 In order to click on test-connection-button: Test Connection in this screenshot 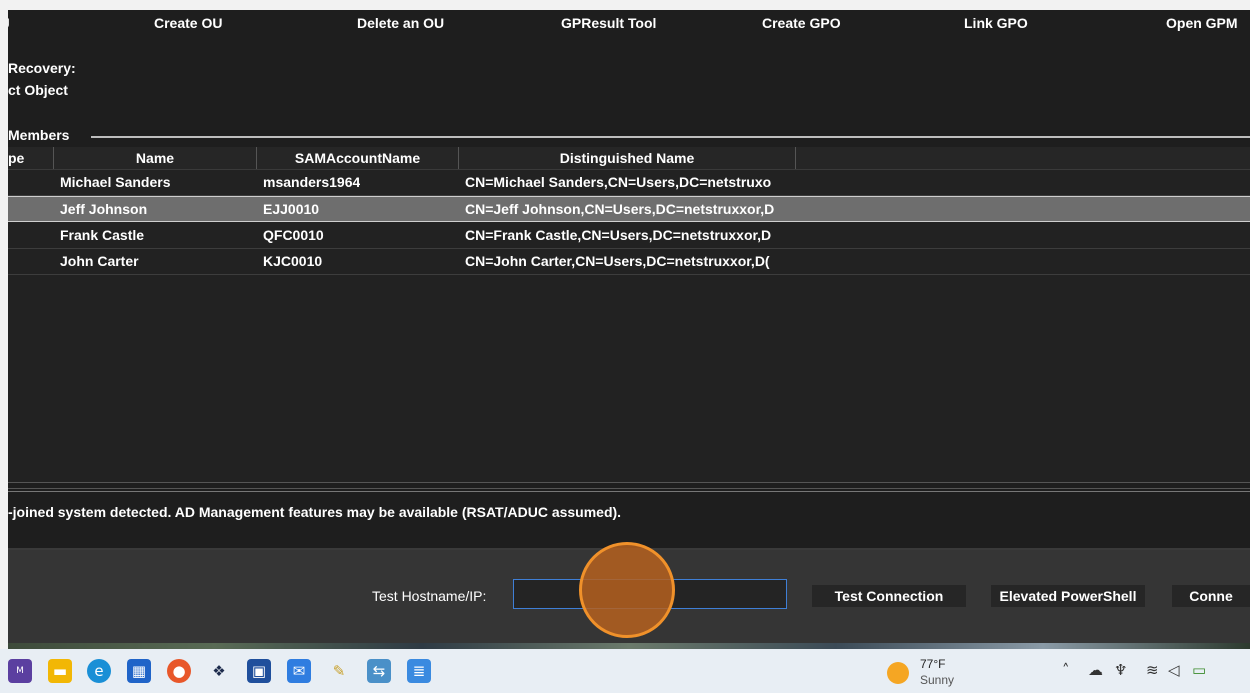, I will do `click(889, 596)`.